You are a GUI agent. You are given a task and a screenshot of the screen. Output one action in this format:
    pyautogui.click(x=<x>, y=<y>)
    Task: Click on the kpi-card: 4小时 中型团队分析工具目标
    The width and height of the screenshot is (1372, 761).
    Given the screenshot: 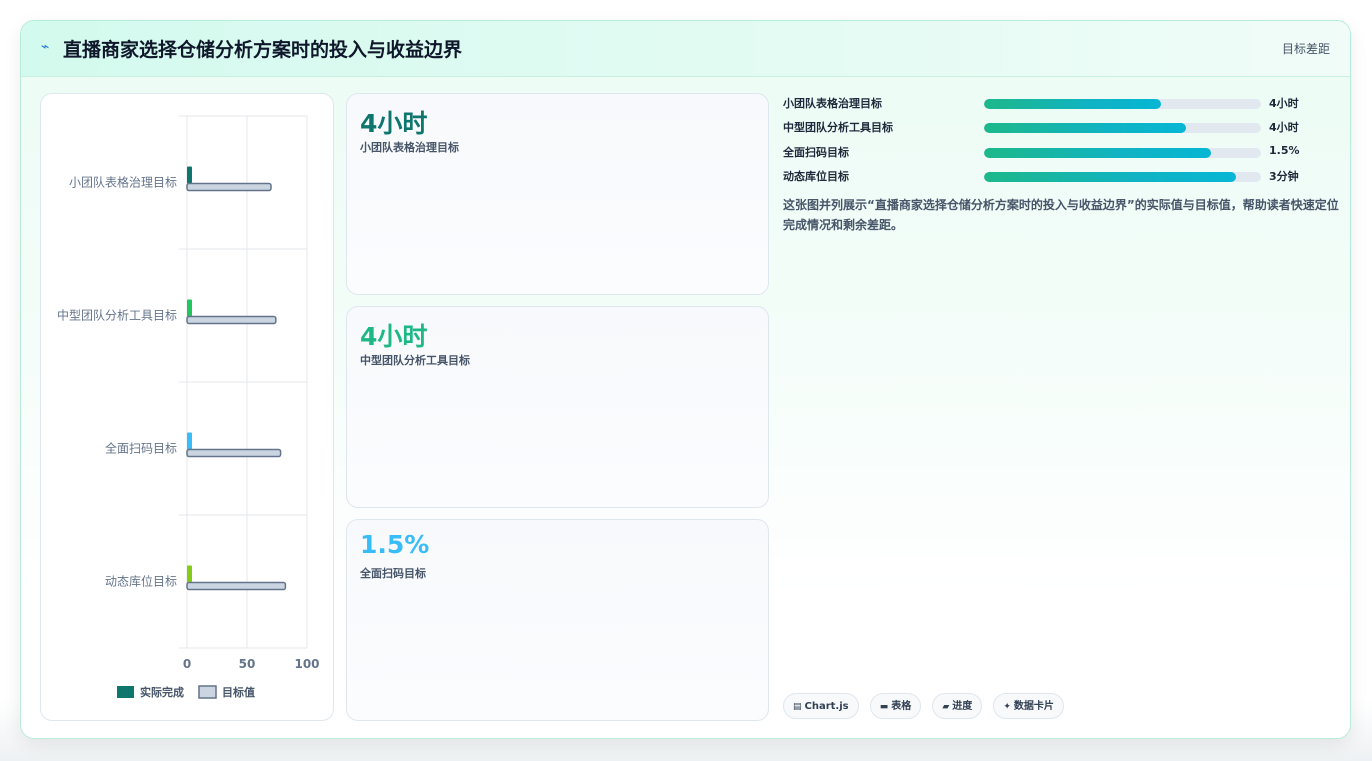 What is the action you would take?
    pyautogui.click(x=557, y=407)
    